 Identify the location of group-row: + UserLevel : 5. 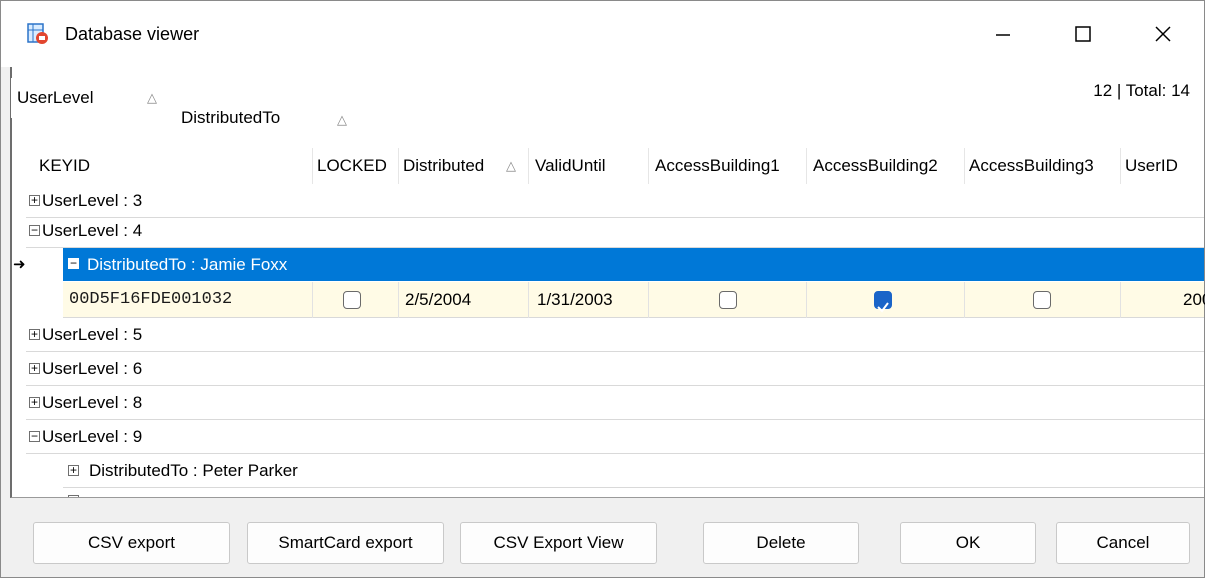
(615, 335).